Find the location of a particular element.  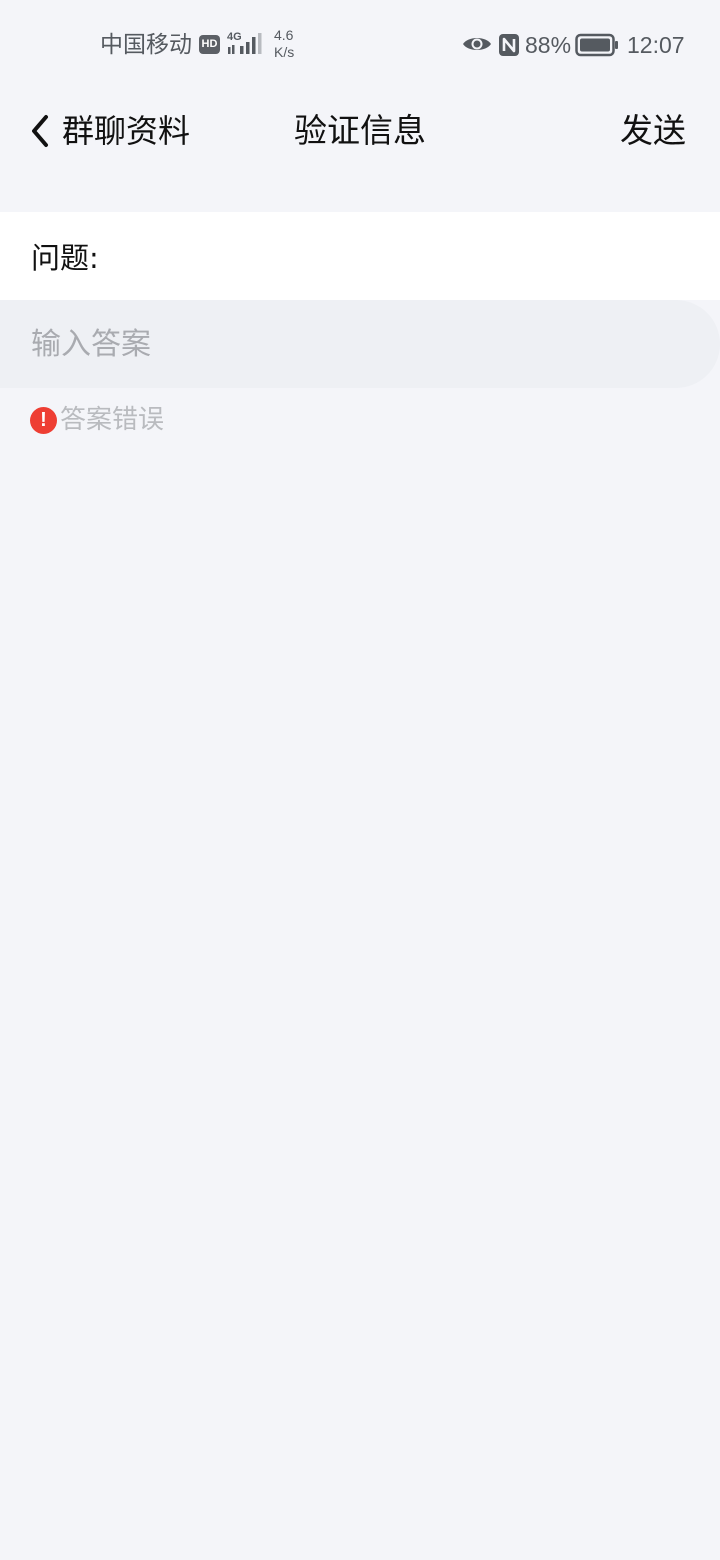

error-message: ! 答案错误 is located at coordinates (97, 420).